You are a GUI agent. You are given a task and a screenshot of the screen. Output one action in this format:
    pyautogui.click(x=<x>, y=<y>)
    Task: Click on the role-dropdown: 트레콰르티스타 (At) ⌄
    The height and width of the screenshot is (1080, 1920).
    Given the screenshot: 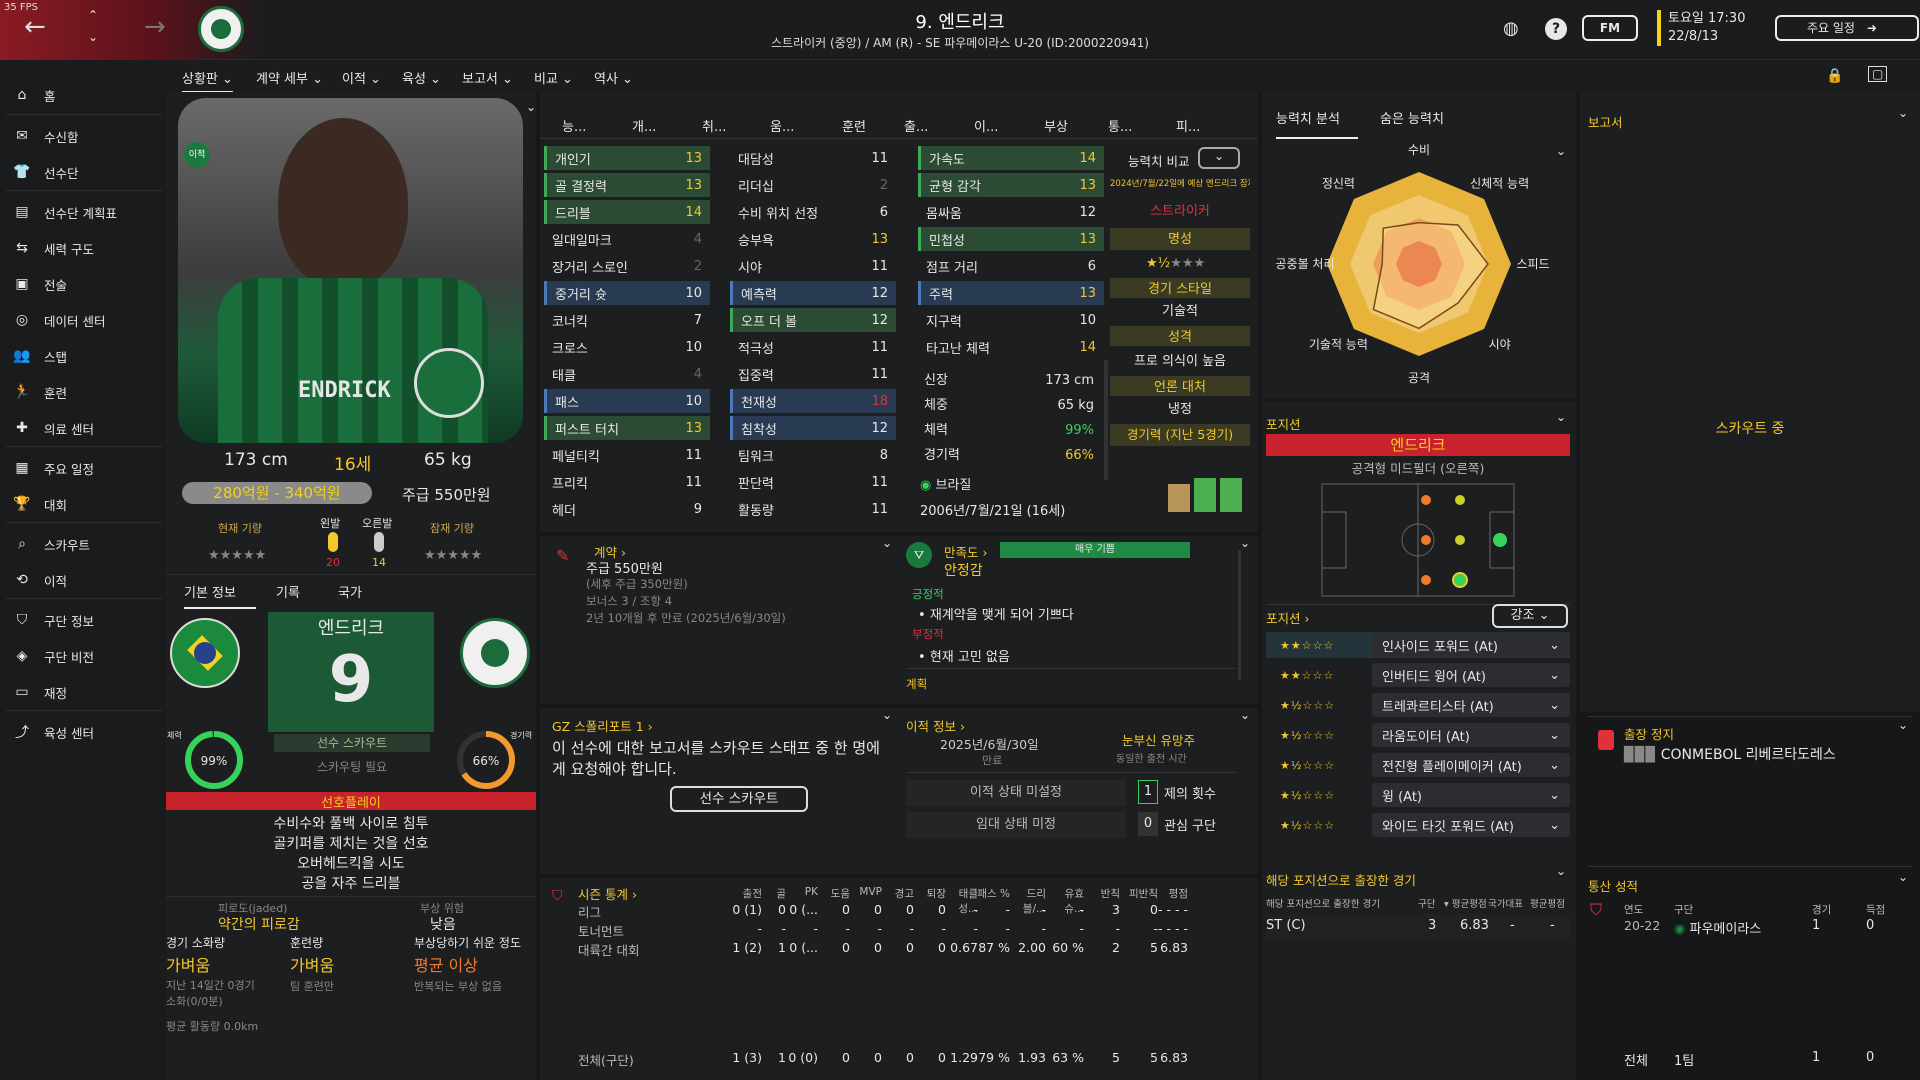 What is the action you would take?
    pyautogui.click(x=1471, y=705)
    